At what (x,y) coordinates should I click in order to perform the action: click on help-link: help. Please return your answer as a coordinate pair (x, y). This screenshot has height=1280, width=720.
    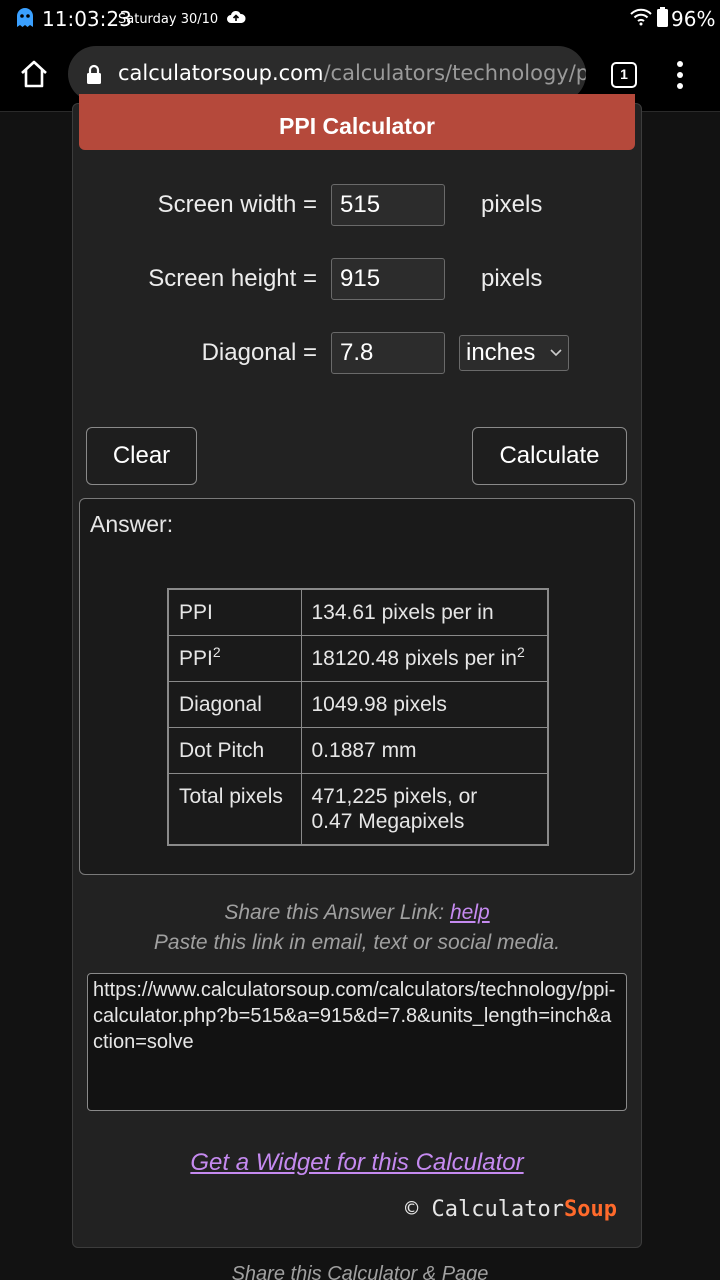
    Looking at the image, I should click on (470, 912).